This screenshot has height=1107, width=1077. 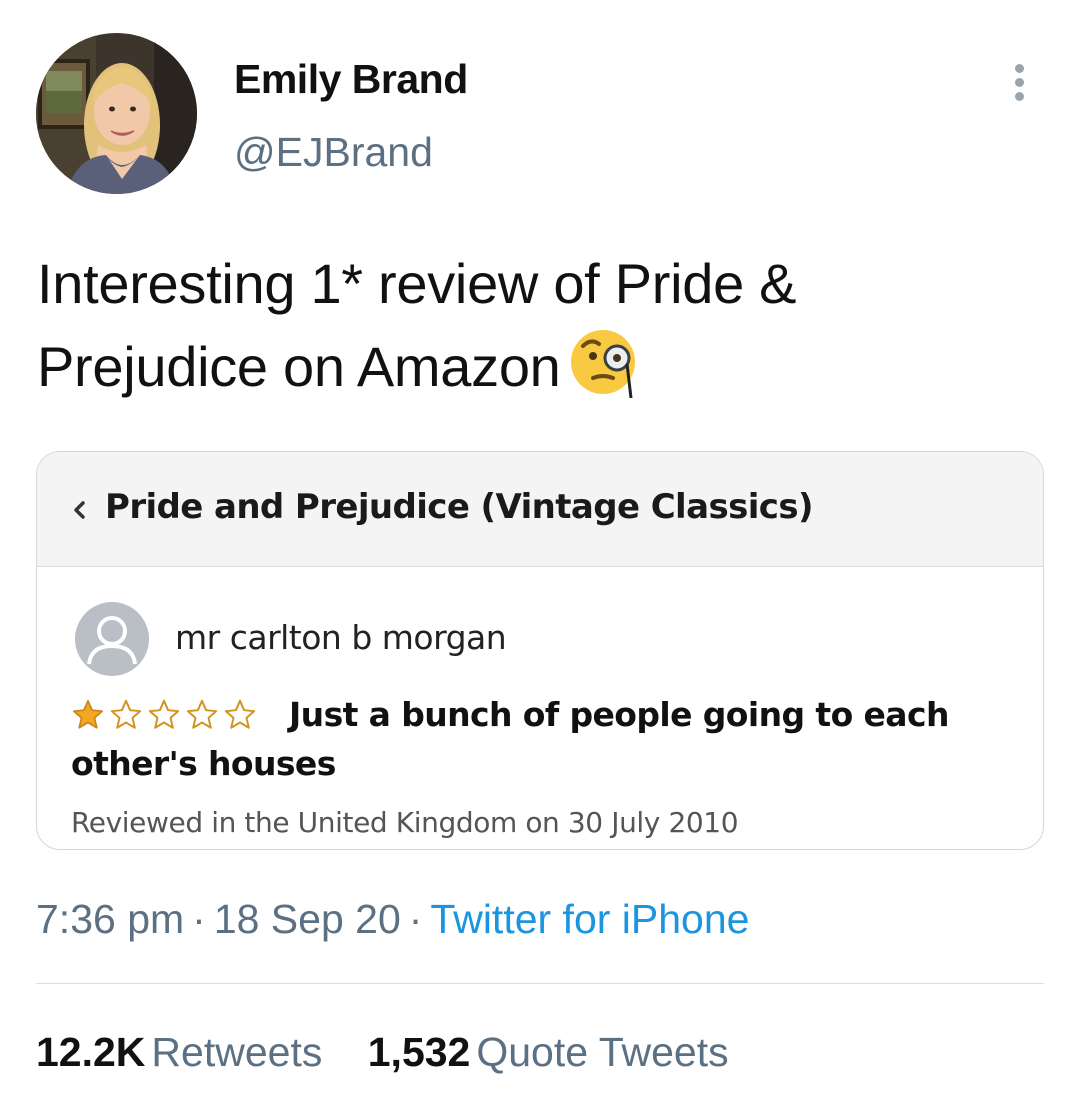 I want to click on tweet-meta: 7:36 pm · 18 Sep 20 · Twitter for iPhone, so click(x=392, y=919).